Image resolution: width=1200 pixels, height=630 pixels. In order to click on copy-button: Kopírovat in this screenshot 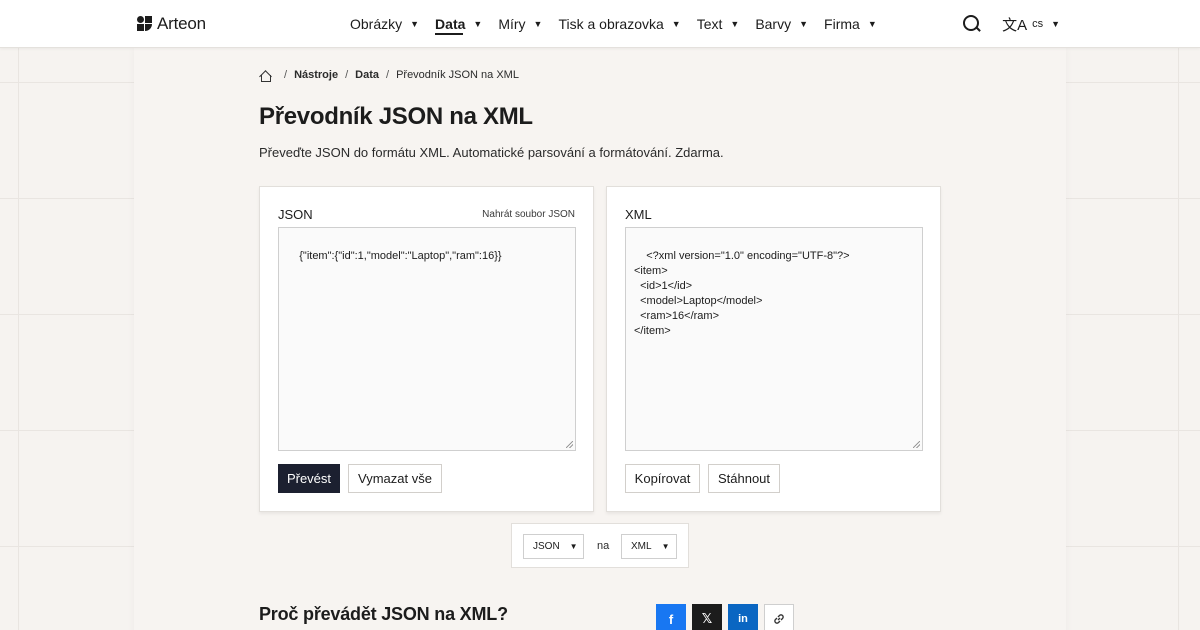, I will do `click(662, 478)`.